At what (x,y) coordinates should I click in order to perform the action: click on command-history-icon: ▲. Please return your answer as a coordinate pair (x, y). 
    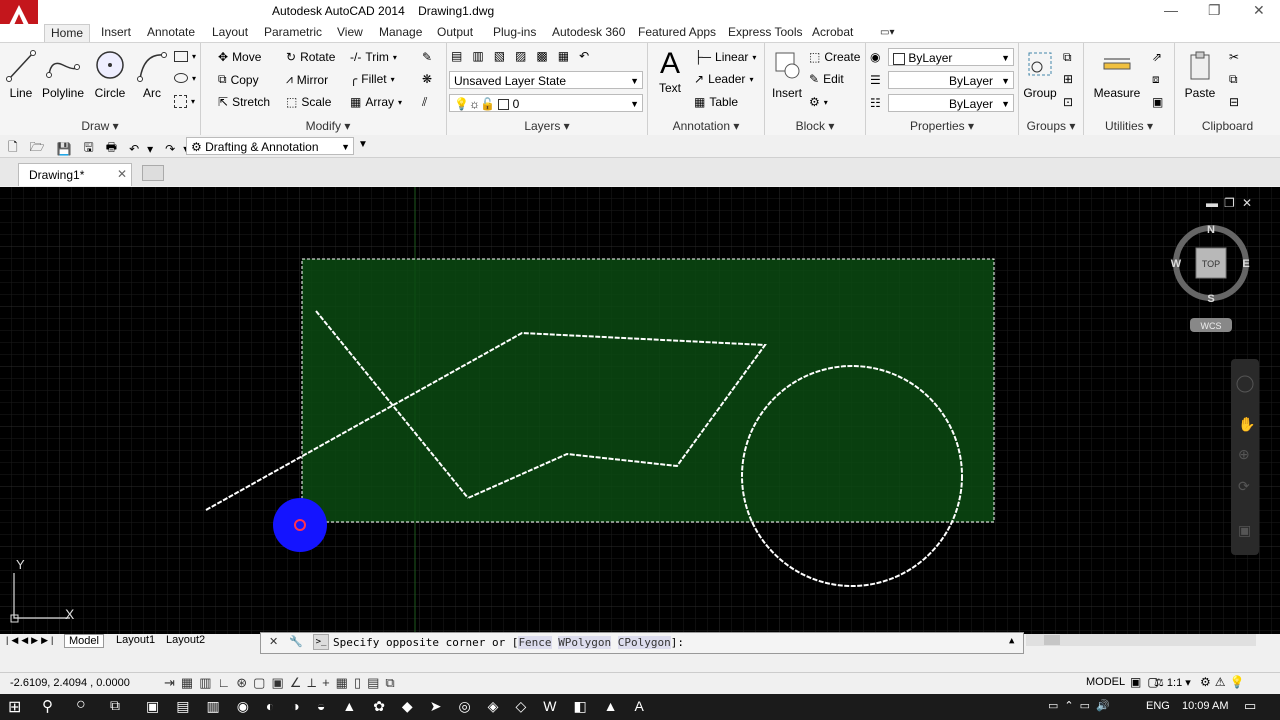
    Looking at the image, I should click on (1011, 641).